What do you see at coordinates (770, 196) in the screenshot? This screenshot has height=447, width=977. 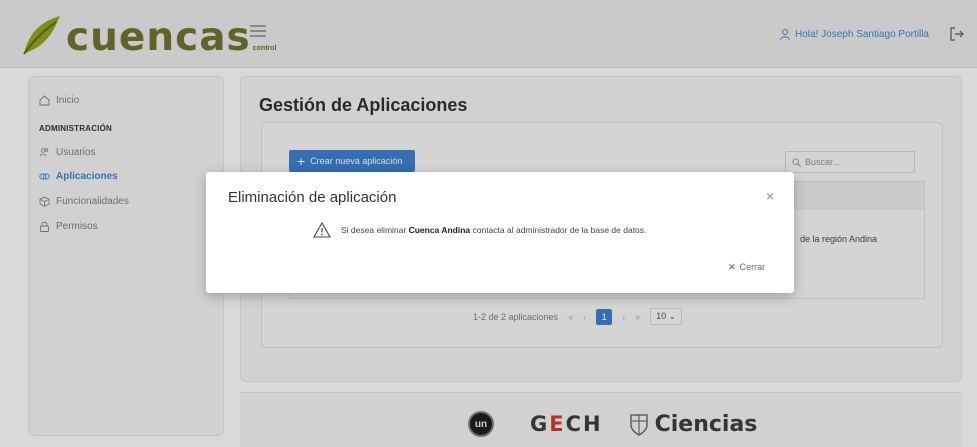 I see `close-icon: ×` at bounding box center [770, 196].